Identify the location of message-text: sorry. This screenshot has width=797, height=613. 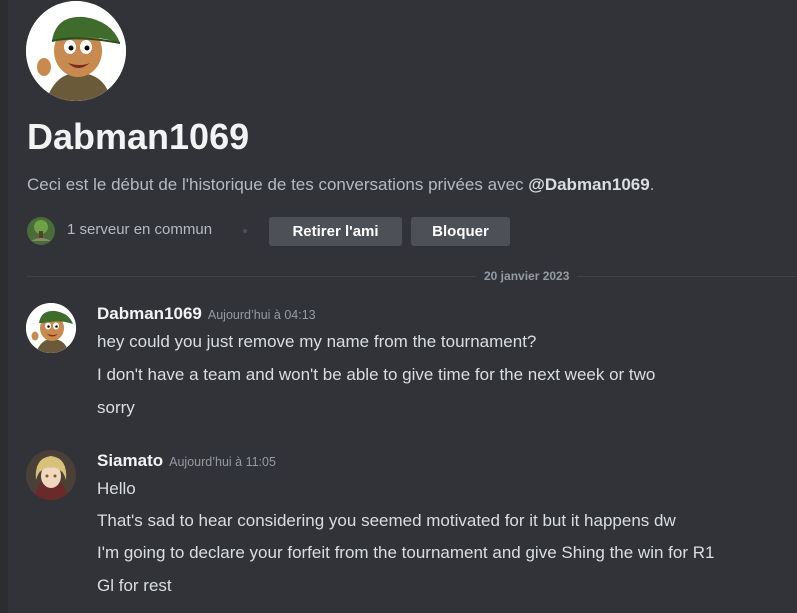
(116, 407).